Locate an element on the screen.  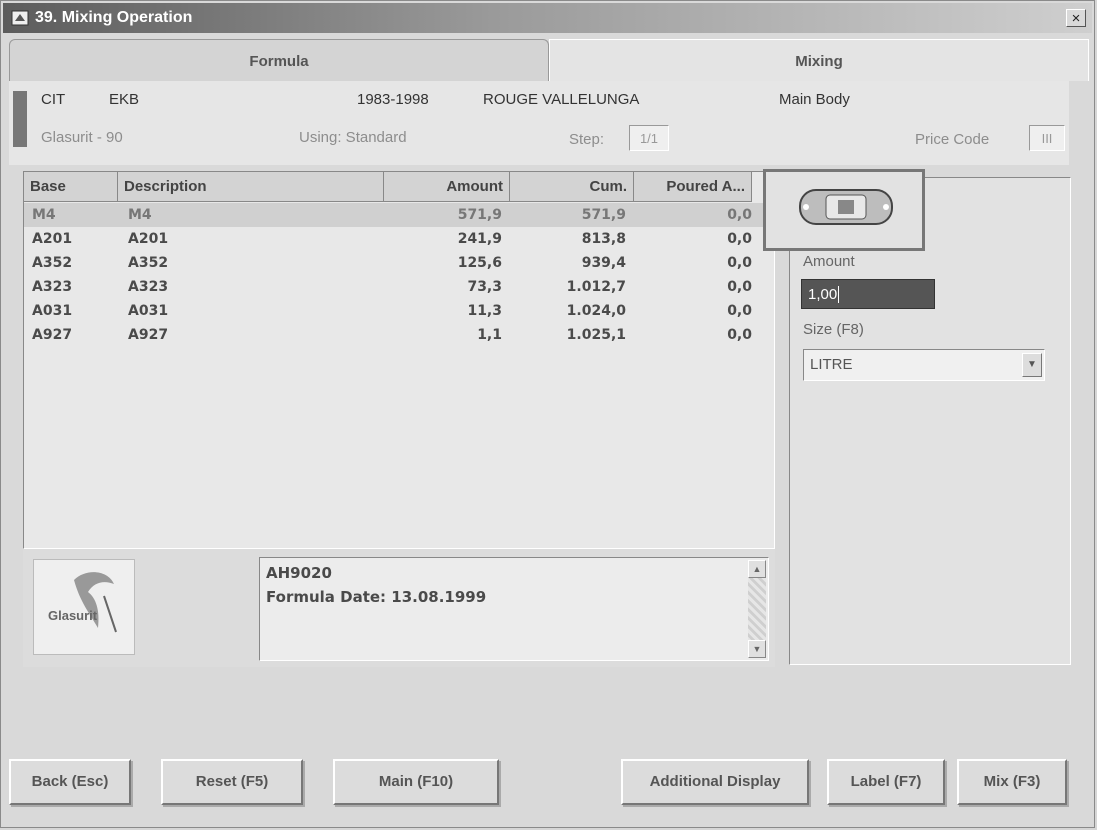
amount-label: Amount is located at coordinates (829, 261).